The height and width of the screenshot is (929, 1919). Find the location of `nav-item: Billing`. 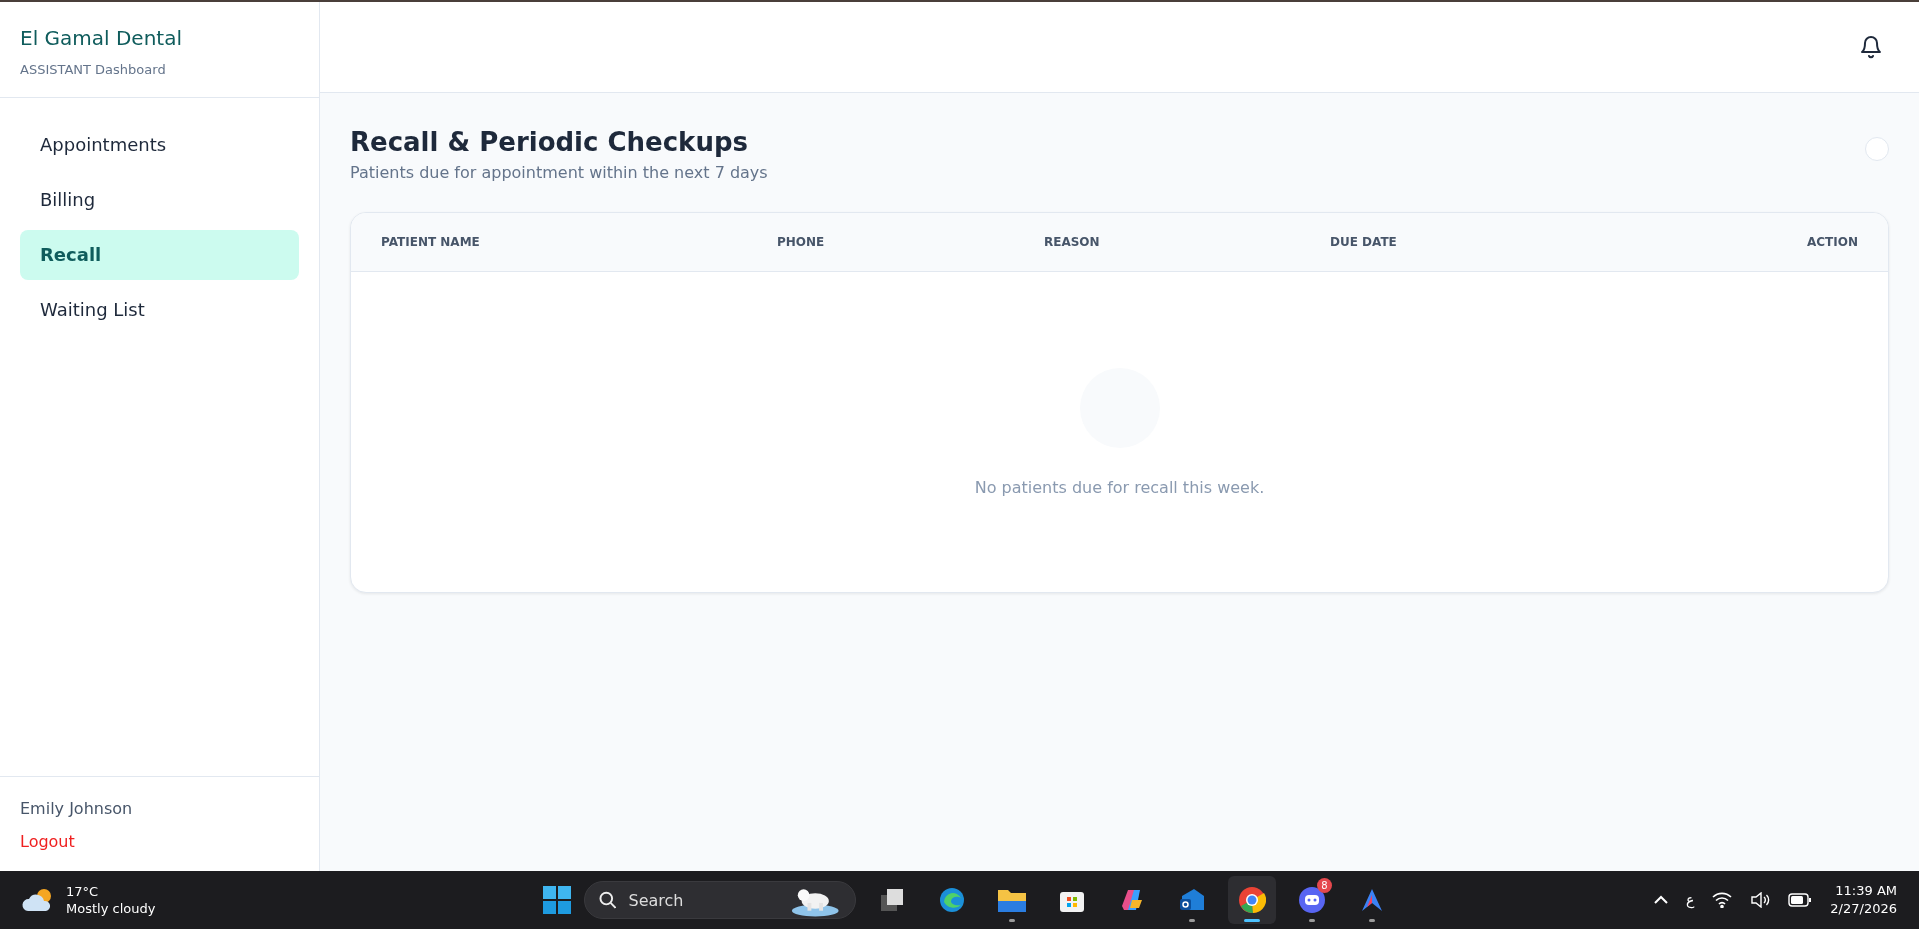

nav-item: Billing is located at coordinates (159, 200).